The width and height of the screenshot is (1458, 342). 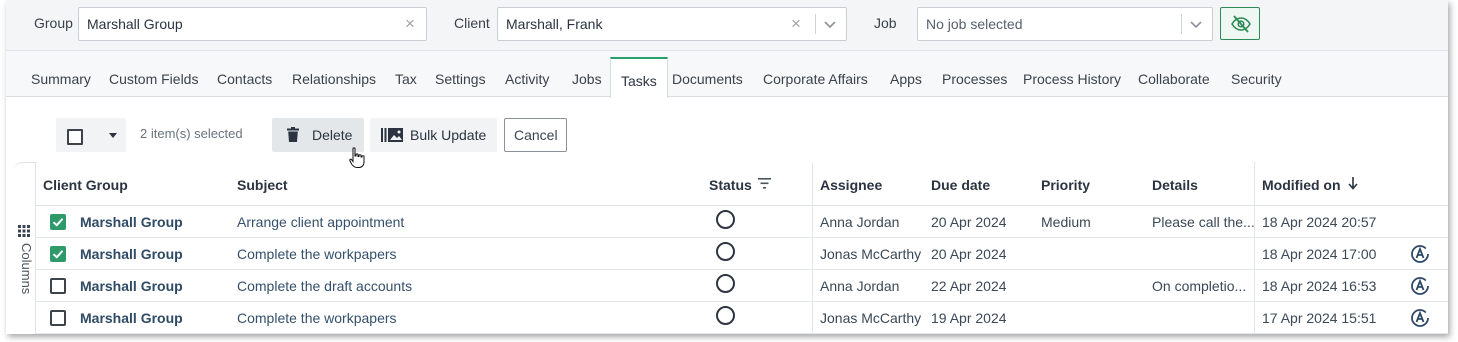 What do you see at coordinates (113, 135) in the screenshot?
I see `caret-down-icon` at bounding box center [113, 135].